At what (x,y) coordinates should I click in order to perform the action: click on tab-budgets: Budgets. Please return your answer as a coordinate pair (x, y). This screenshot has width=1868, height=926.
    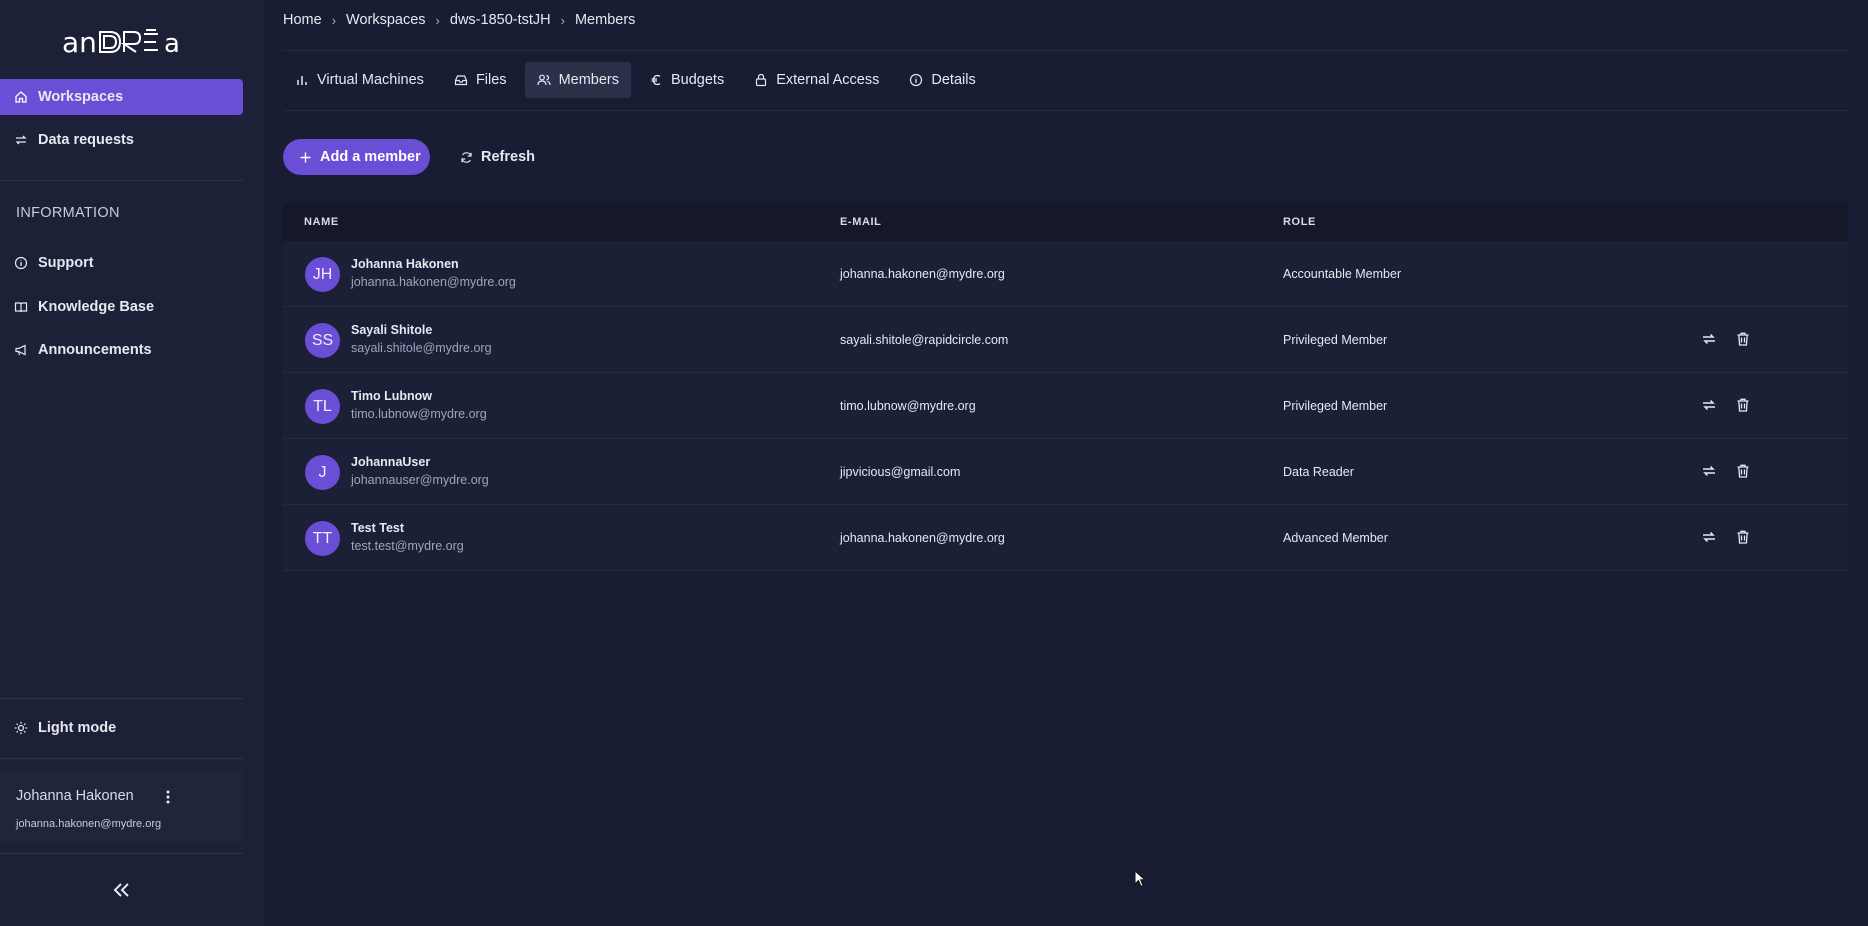
    Looking at the image, I should click on (686, 80).